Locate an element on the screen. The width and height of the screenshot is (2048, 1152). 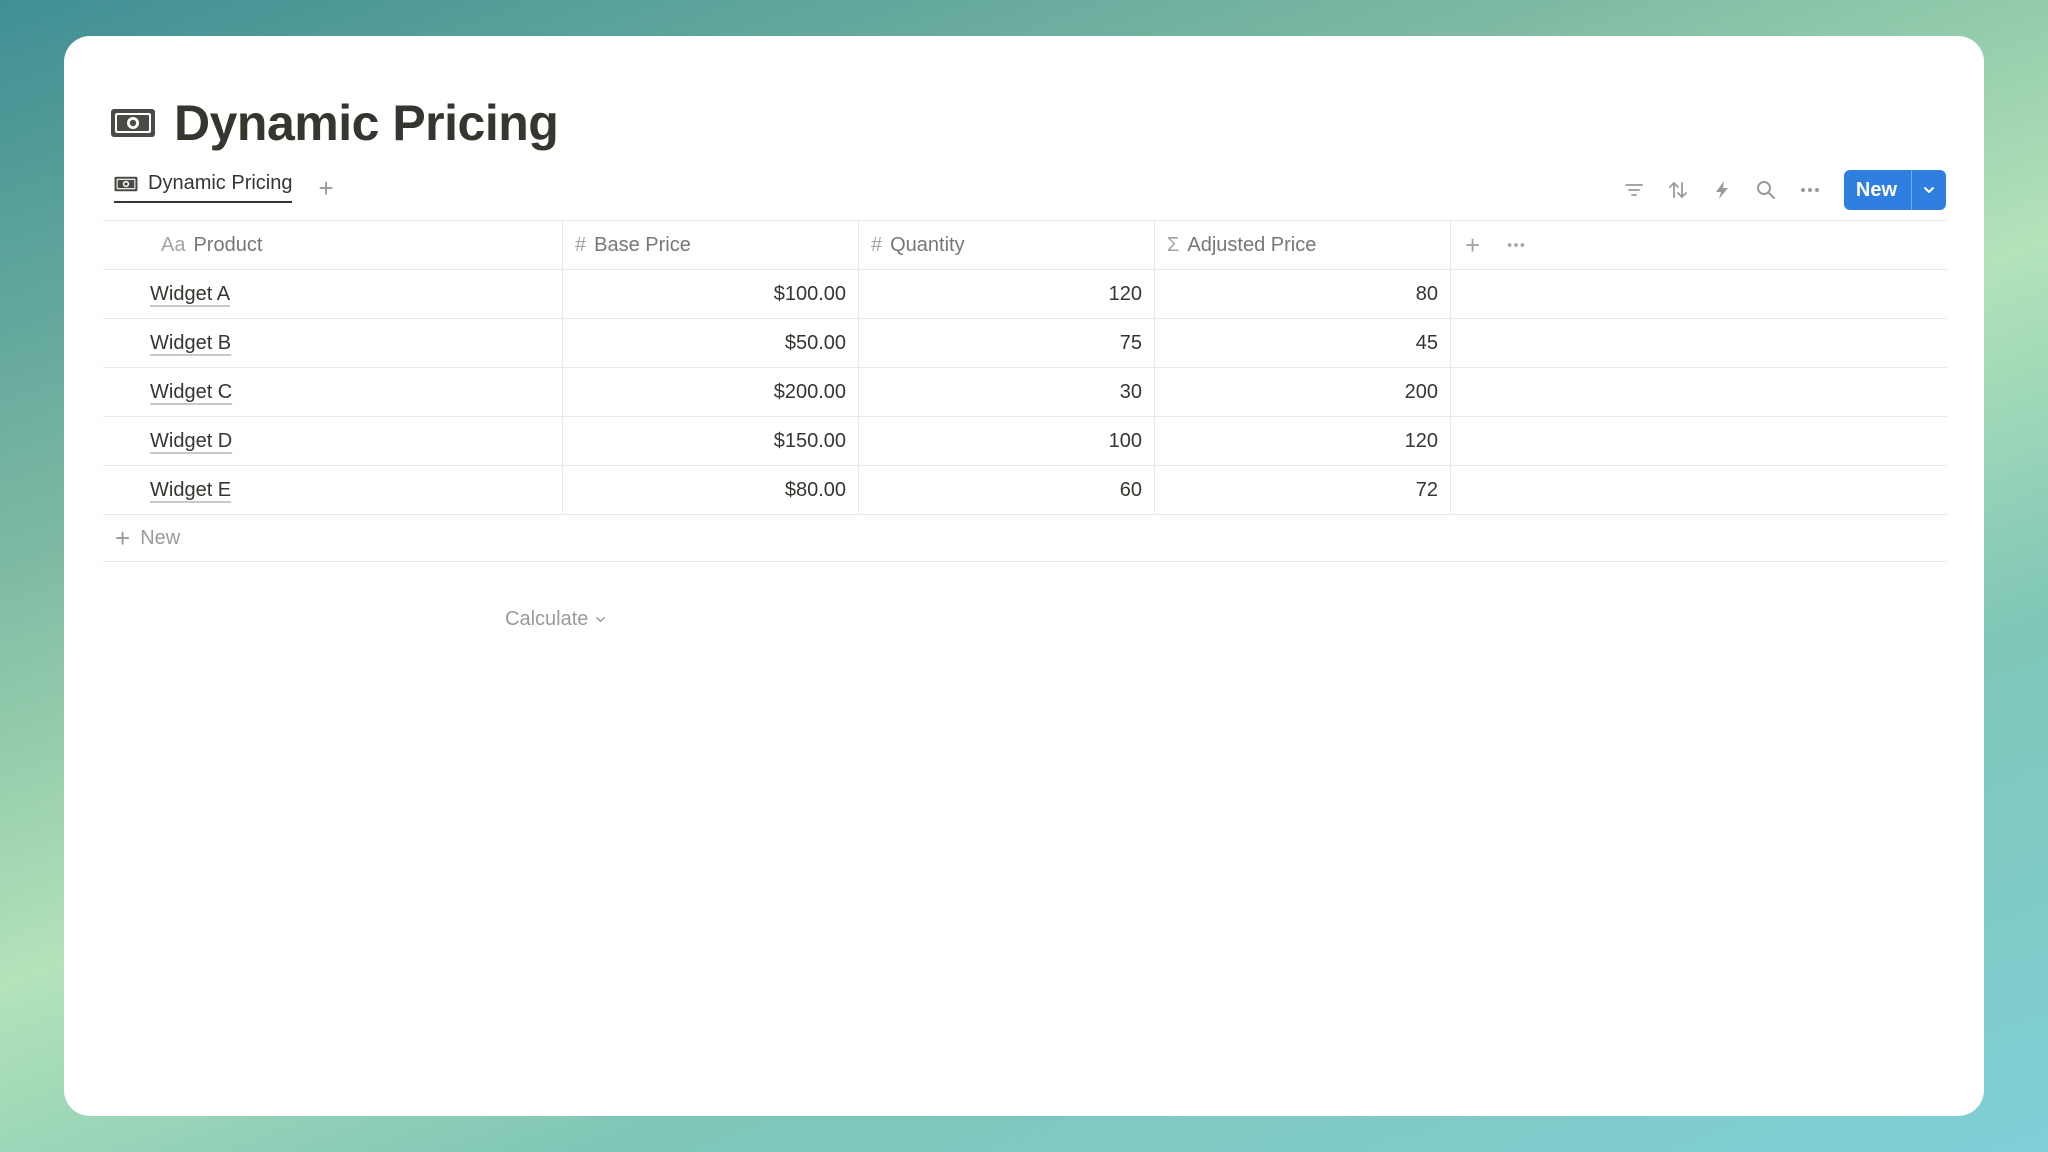
tab-dynamic-pricing: Dynamic Pricing is located at coordinates (203, 187).